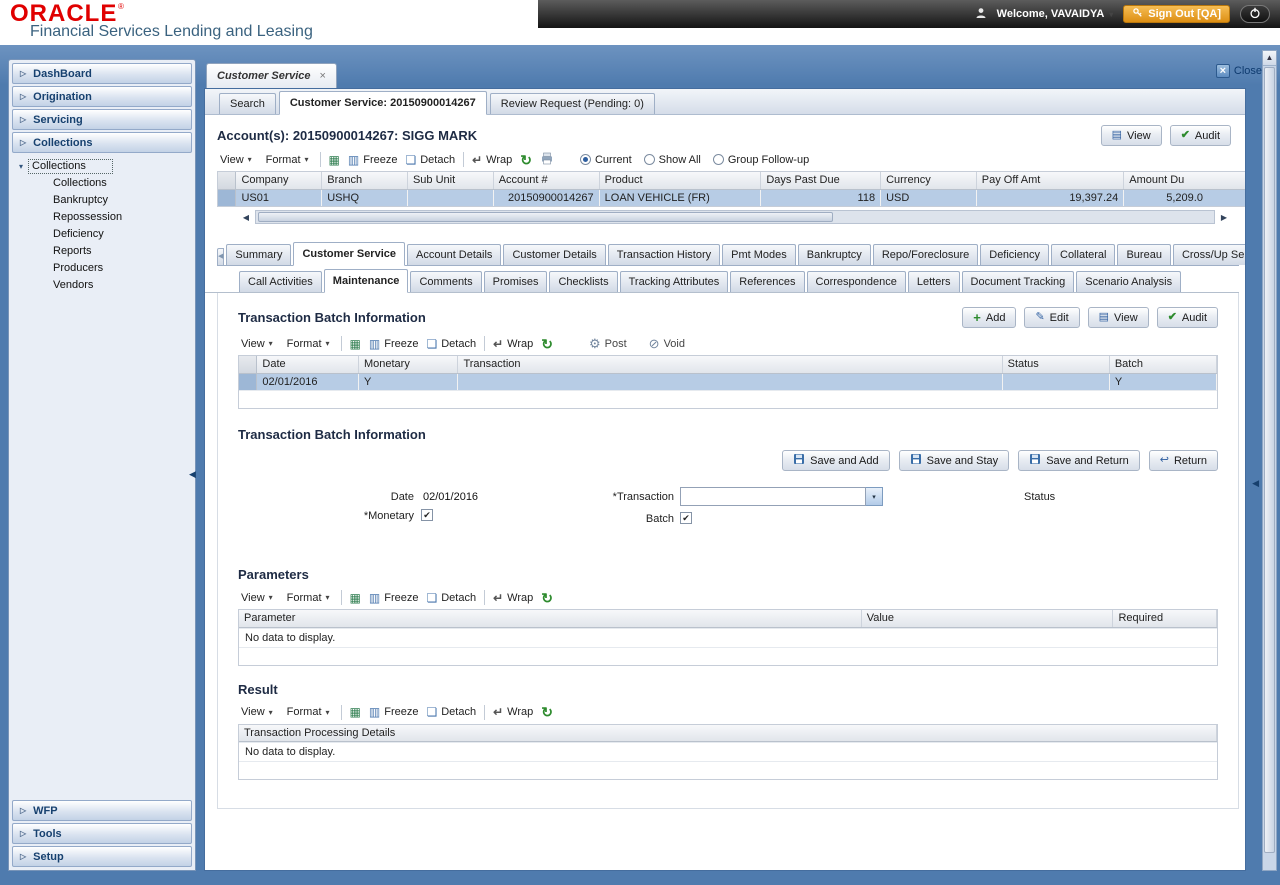 The width and height of the screenshot is (1280, 885). I want to click on col-transaction-processing-details: Transaction Processing Details, so click(728, 733).